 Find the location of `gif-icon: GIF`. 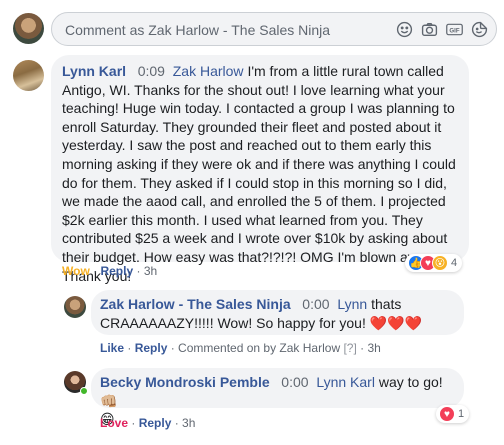

gif-icon: GIF is located at coordinates (454, 29).